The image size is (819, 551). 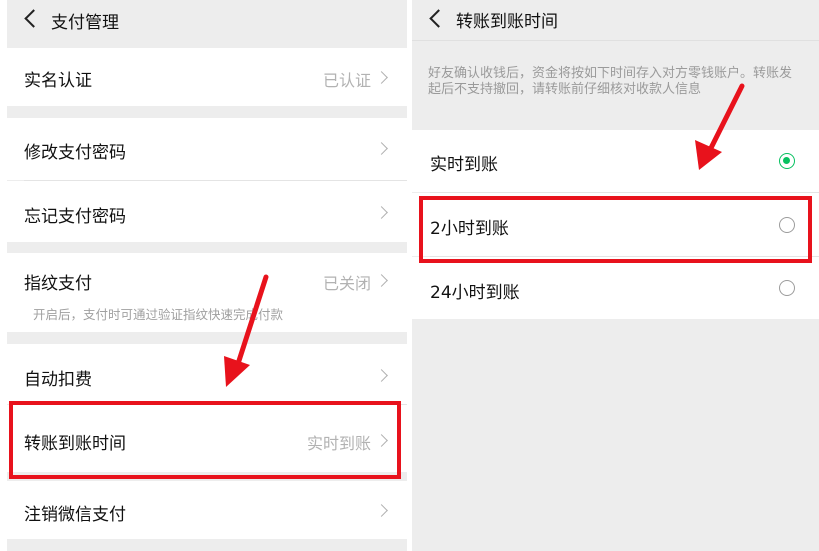 What do you see at coordinates (251, 323) in the screenshot?
I see `arrow-line-left` at bounding box center [251, 323].